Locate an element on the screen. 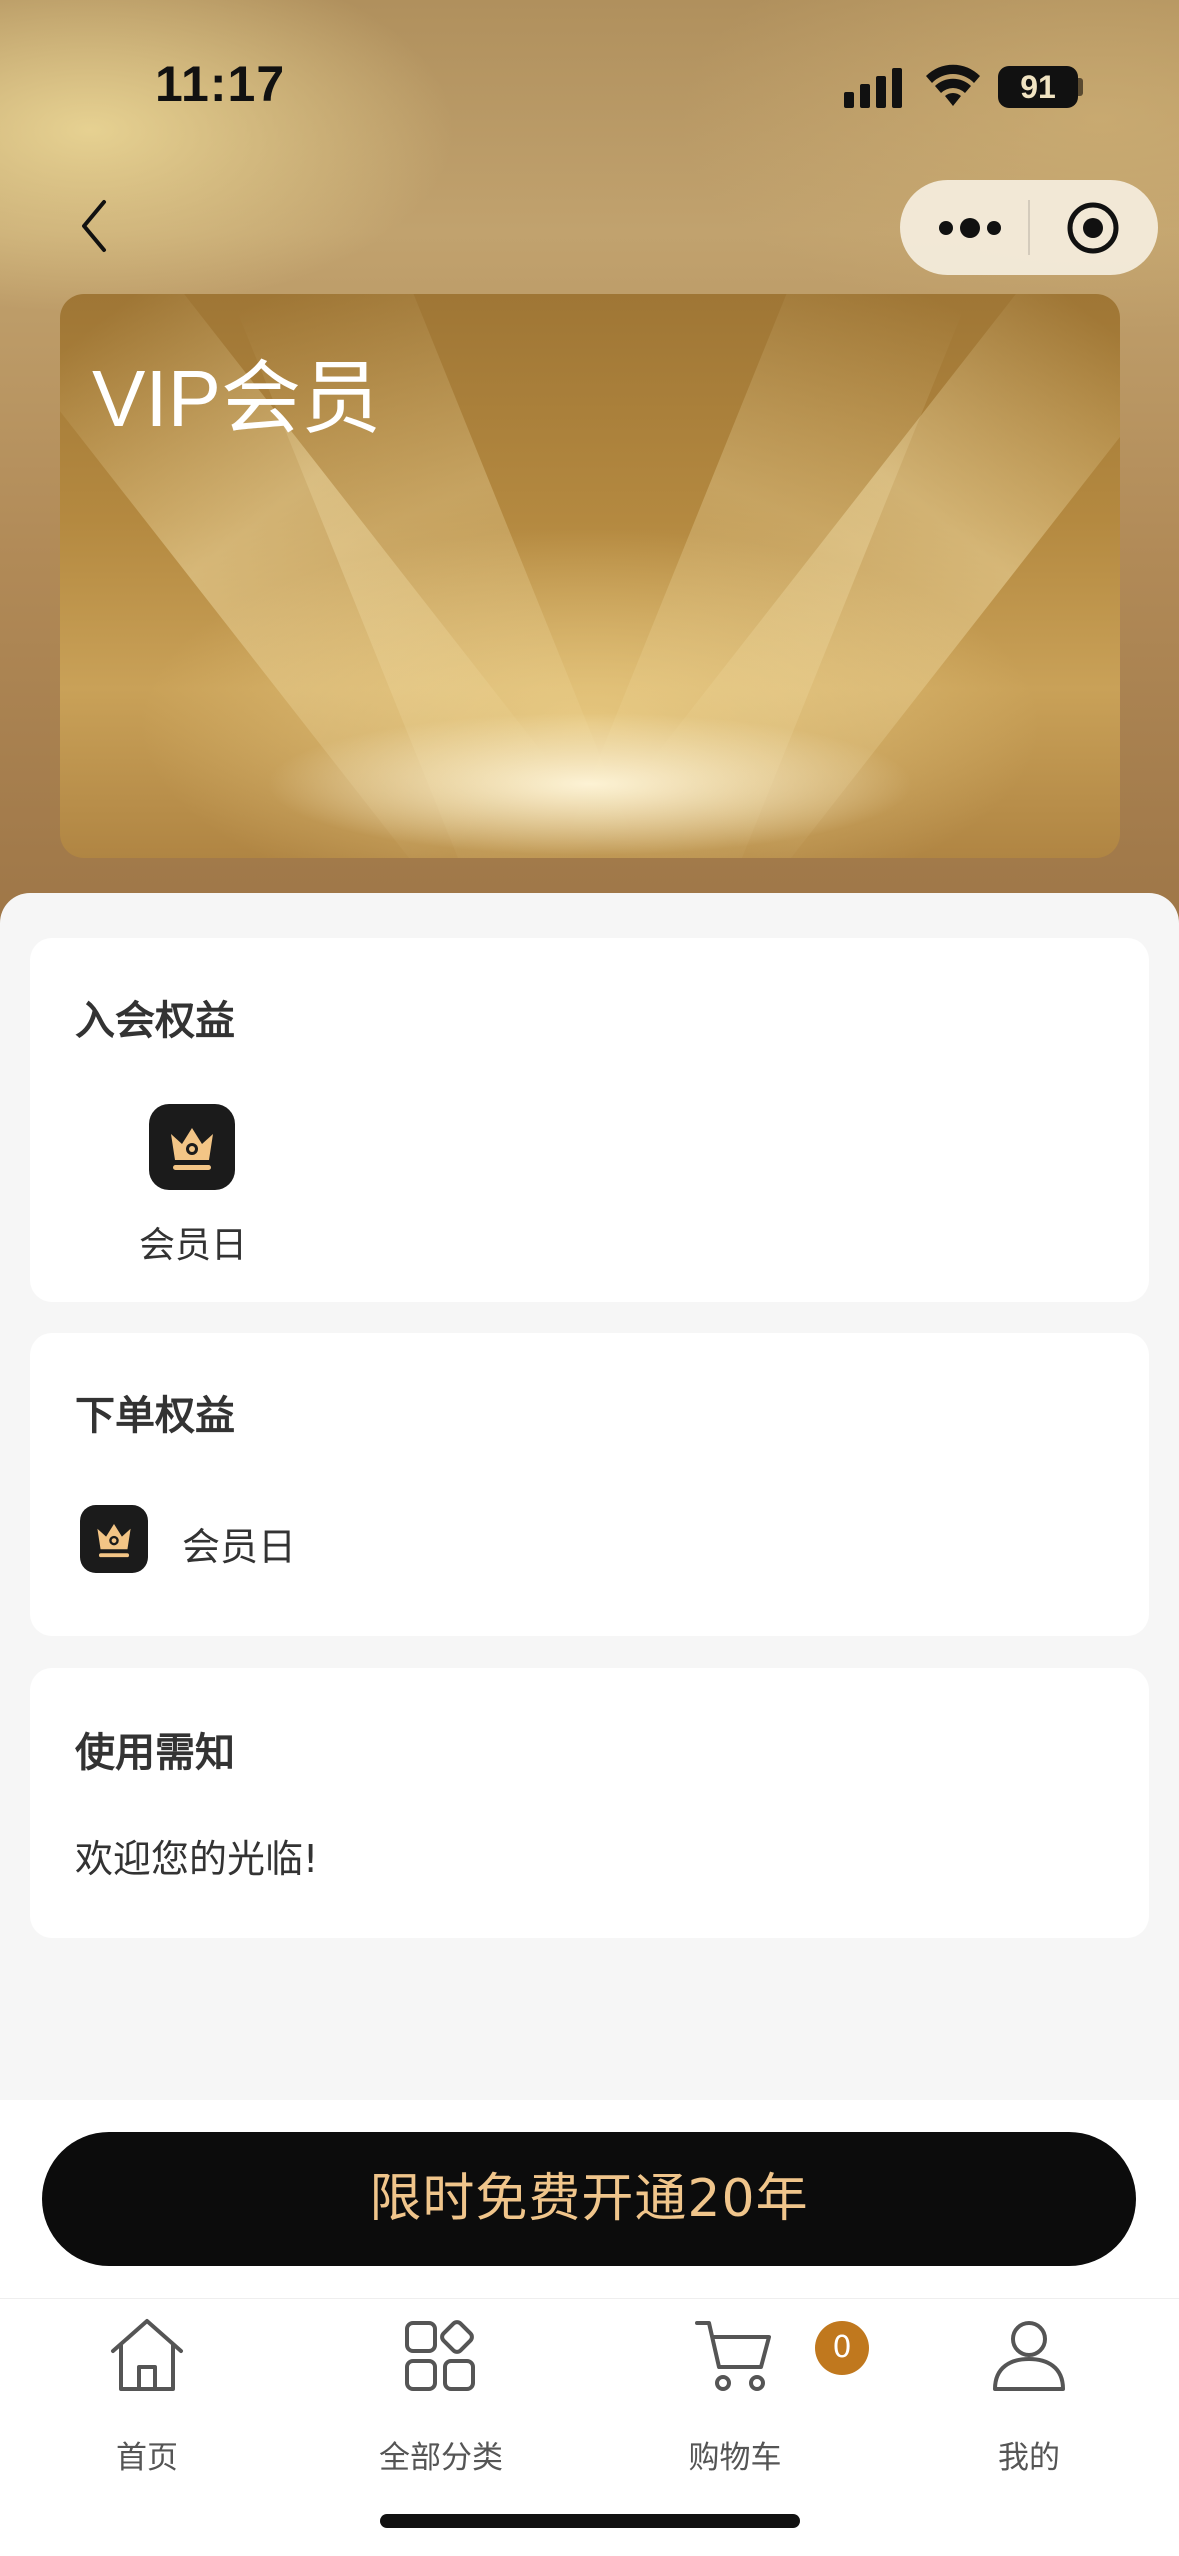  back-chevron-icon is located at coordinates (95, 226).